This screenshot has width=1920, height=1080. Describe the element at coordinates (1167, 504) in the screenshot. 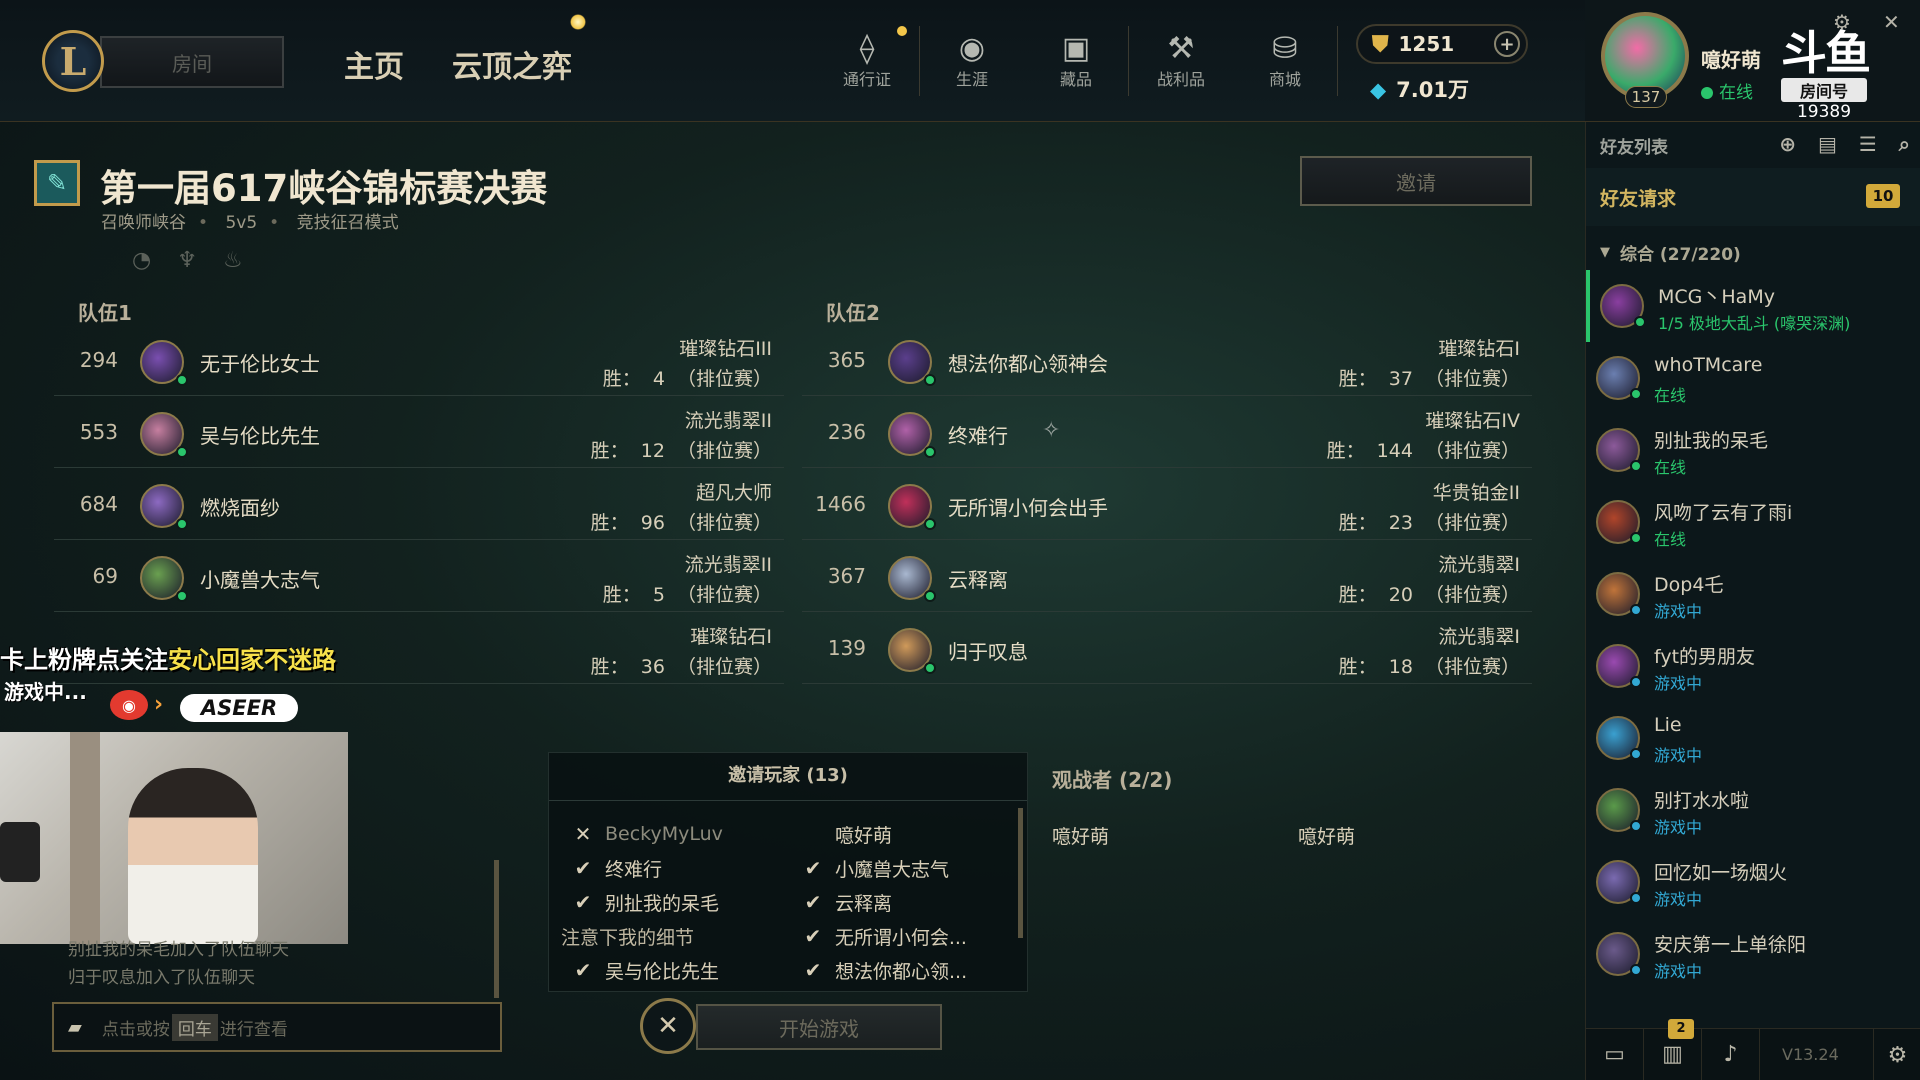

I see `team2-player-row: 1466 无所谓小何会出手 华贵铂金II 胜： 23 （排位赛）` at that location.